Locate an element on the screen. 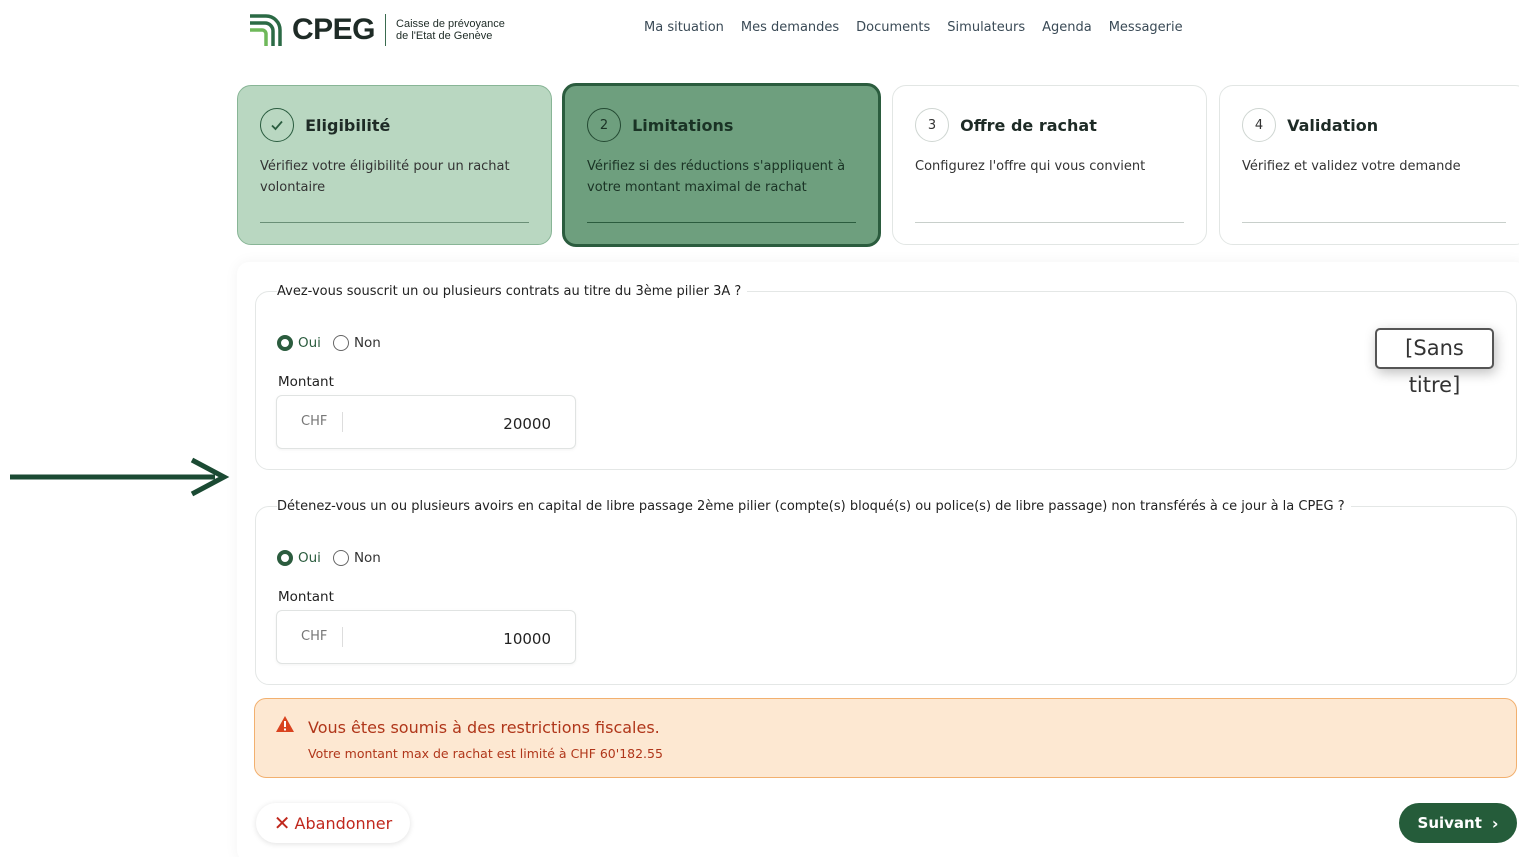 The image size is (1519, 857). nav-ma-situation: Ma situation is located at coordinates (684, 27).